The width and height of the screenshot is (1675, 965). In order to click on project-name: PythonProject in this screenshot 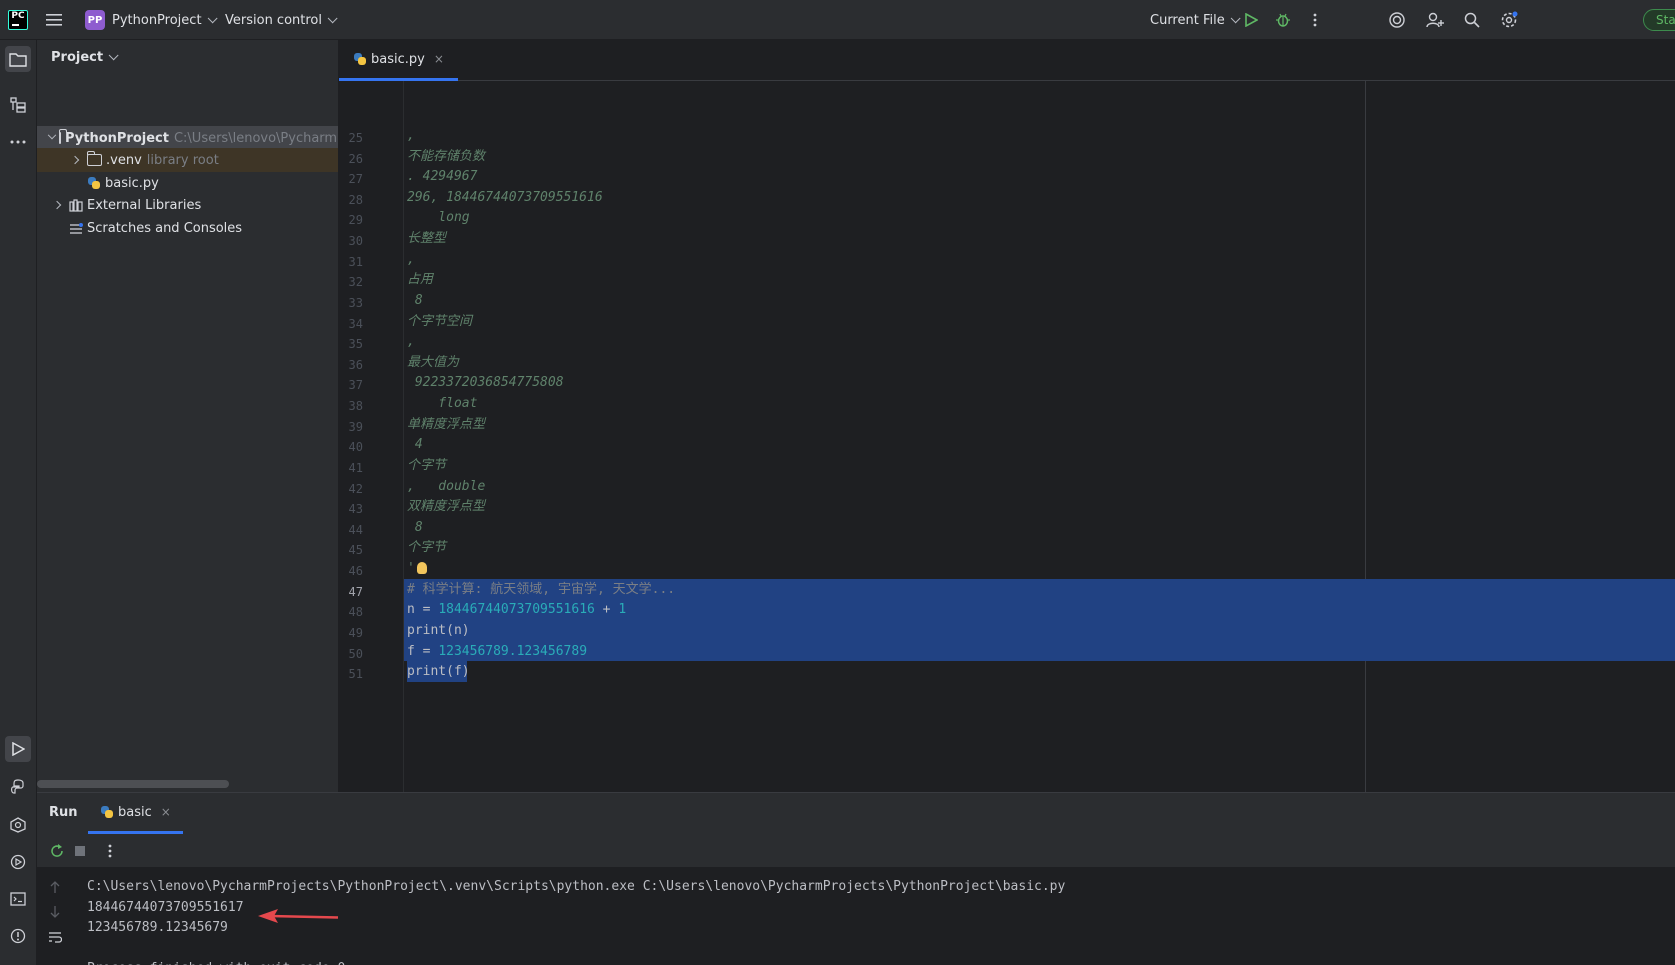, I will do `click(157, 20)`.